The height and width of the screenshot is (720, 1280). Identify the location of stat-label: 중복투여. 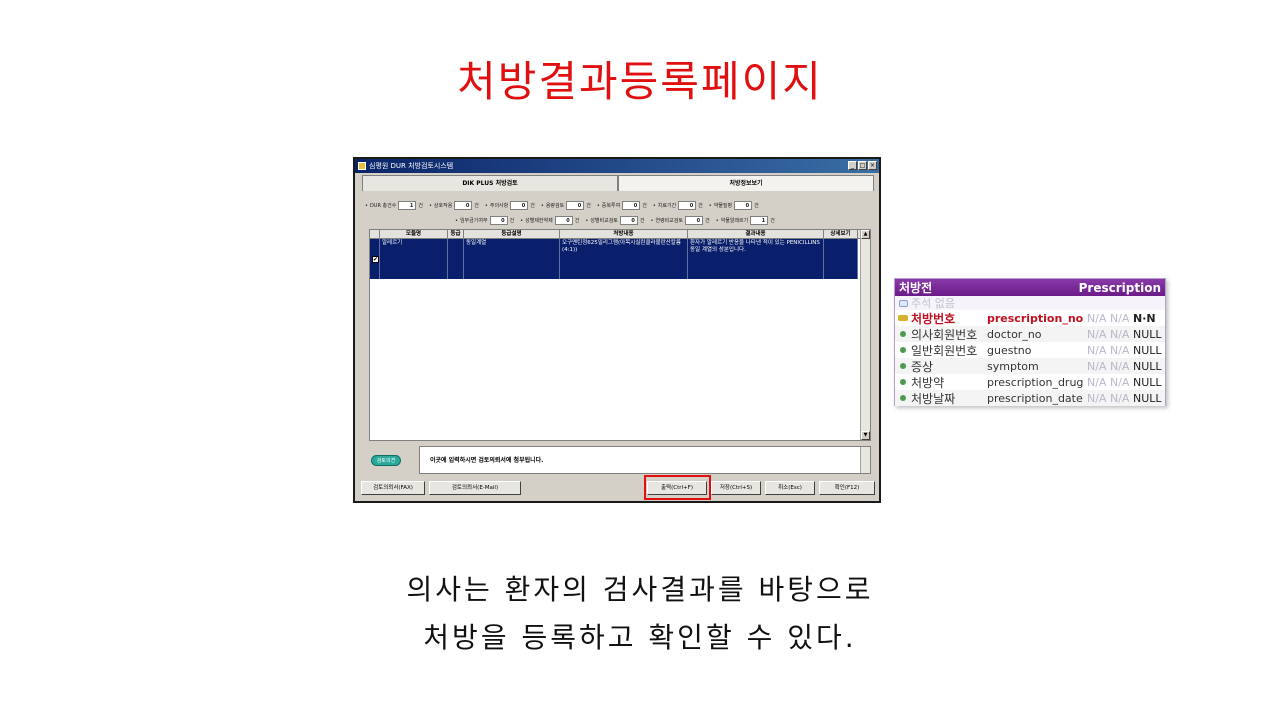
(611, 206).